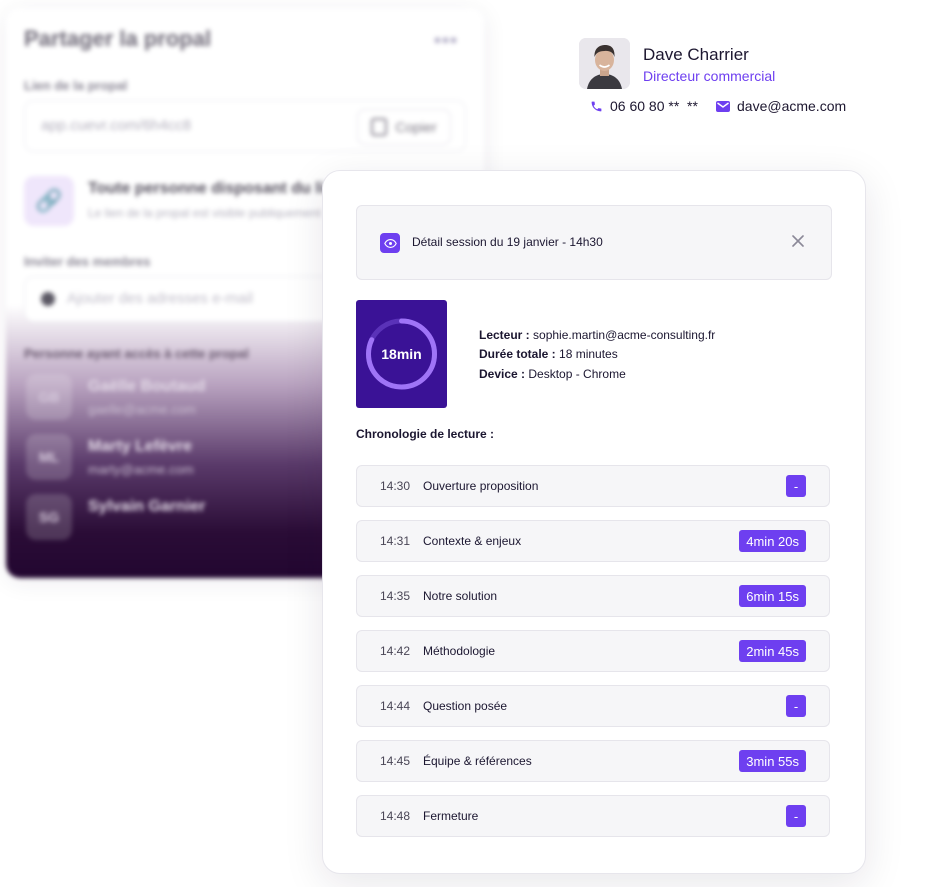 The image size is (926, 887). Describe the element at coordinates (395, 816) in the screenshot. I see `timeline-time: 14:48` at that location.